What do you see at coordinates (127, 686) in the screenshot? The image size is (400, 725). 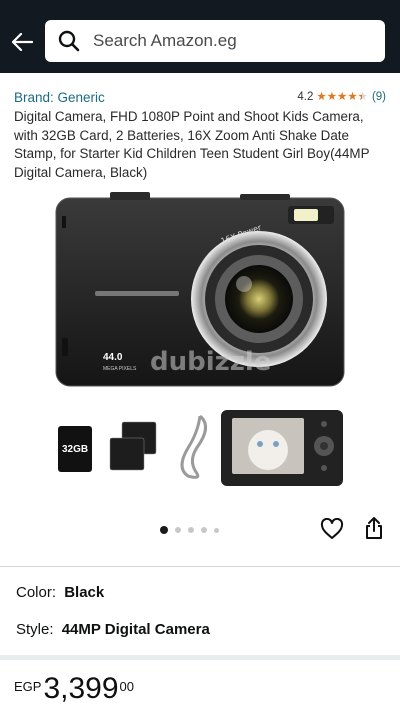 I see `price-fraction: 00` at bounding box center [127, 686].